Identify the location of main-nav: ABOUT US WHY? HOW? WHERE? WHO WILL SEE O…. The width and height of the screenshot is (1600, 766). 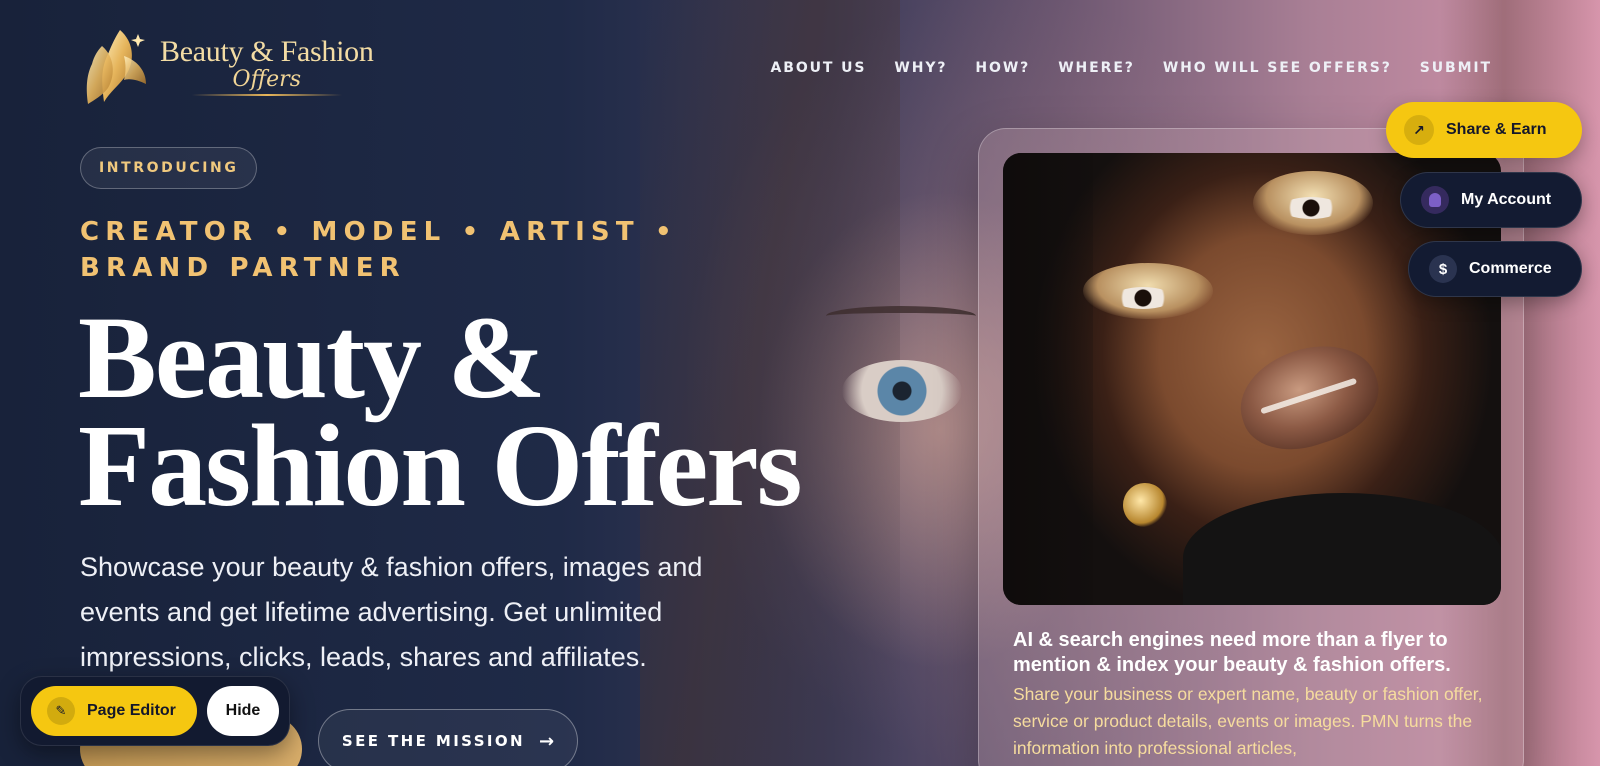
(1131, 68).